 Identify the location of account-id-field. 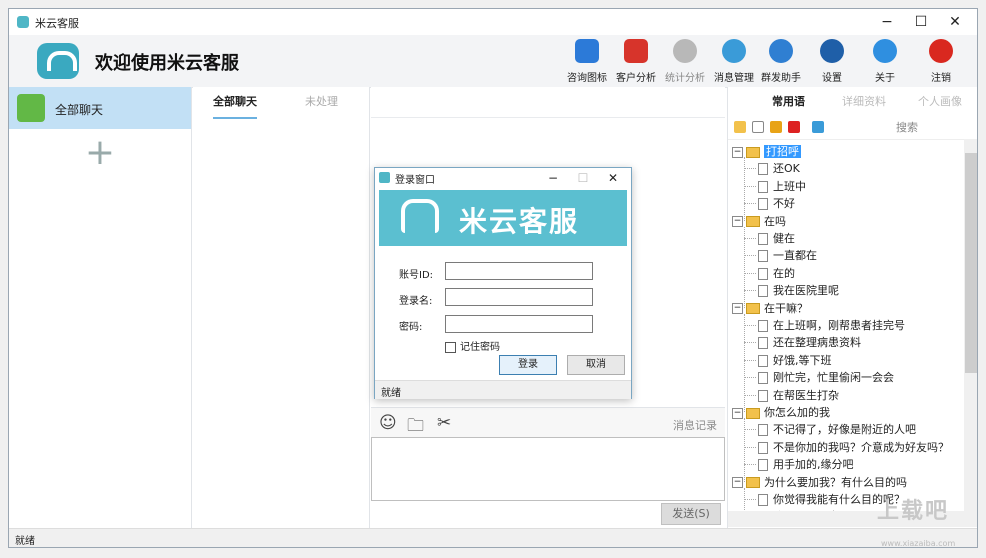
(519, 271).